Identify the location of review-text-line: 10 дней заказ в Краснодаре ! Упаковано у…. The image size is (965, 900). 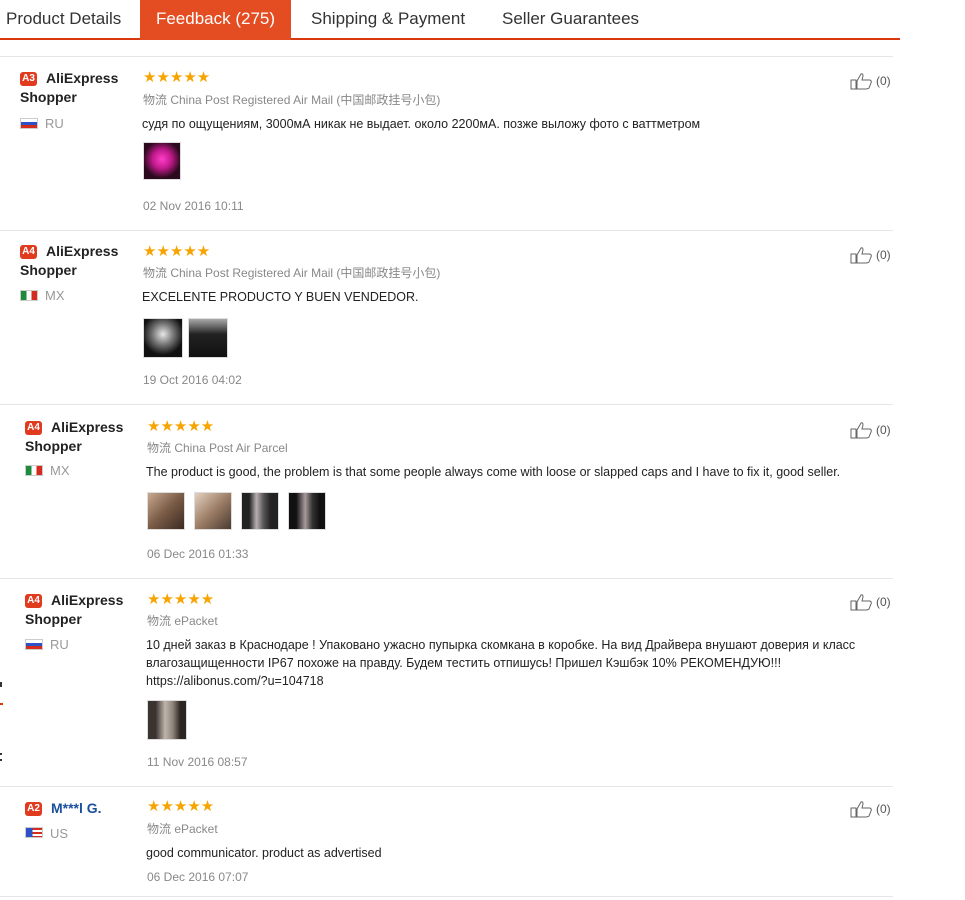
(501, 645).